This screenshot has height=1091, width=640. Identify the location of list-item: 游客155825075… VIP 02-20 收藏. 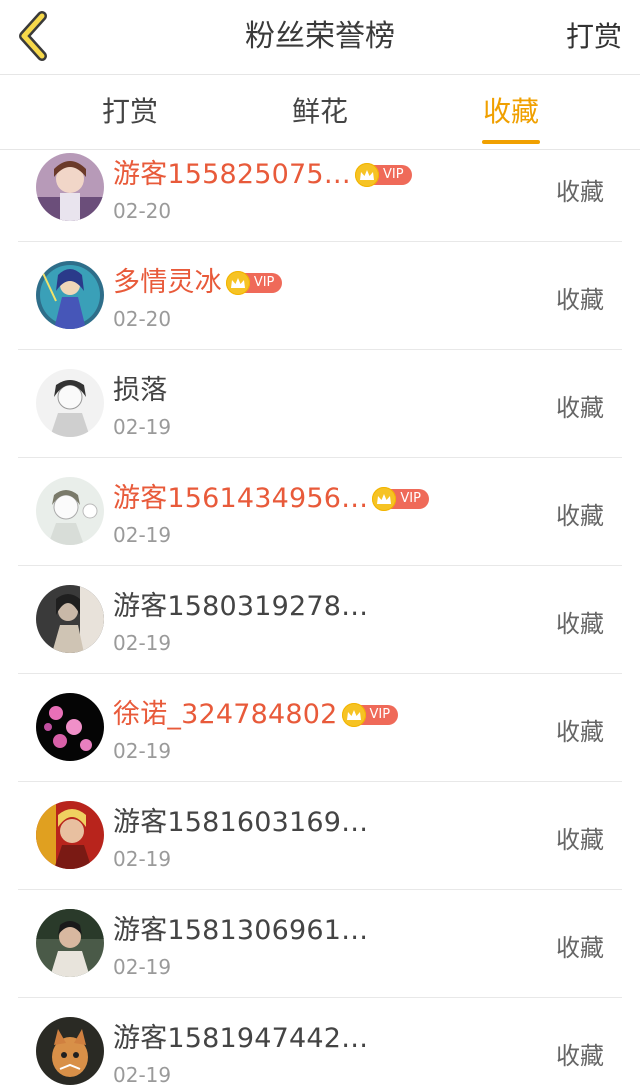
(320, 196).